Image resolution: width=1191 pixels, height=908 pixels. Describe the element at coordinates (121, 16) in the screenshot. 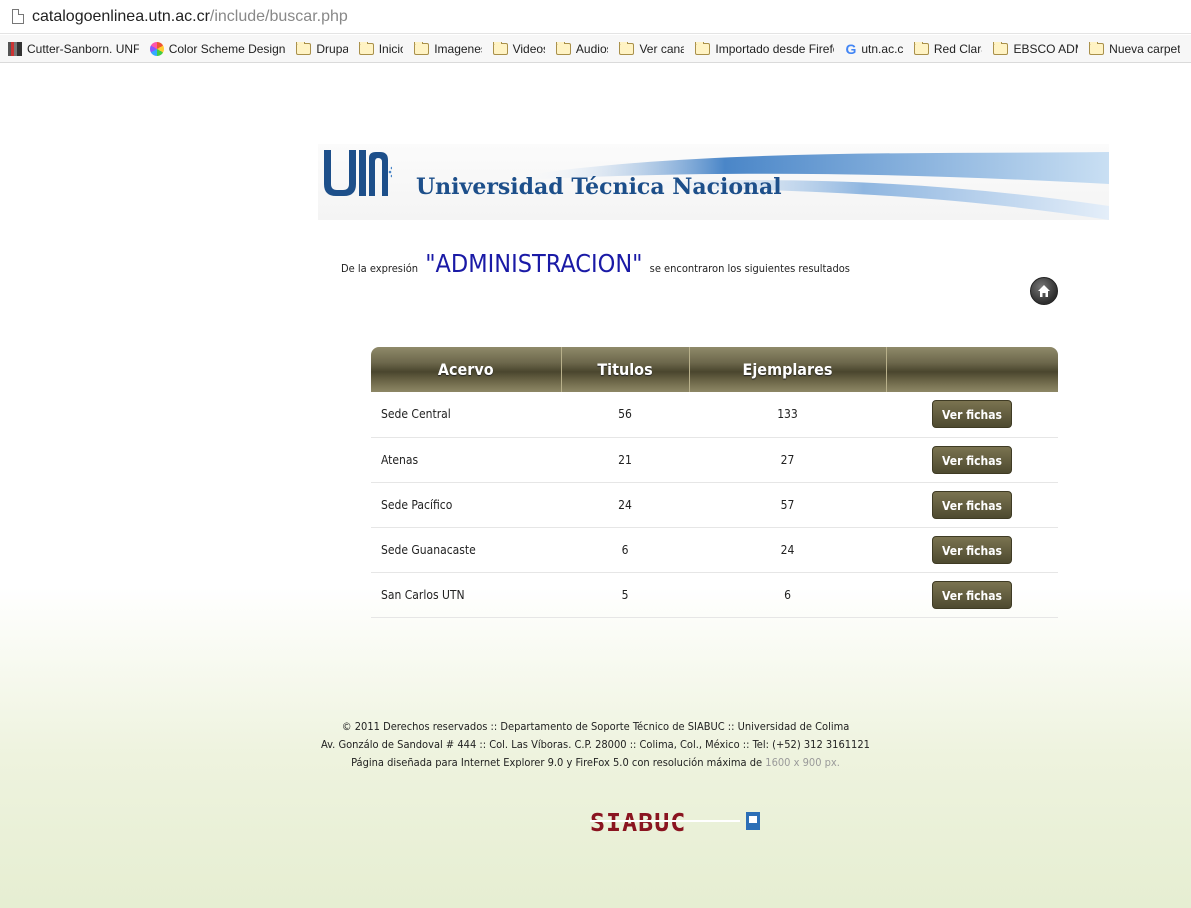

I see `url-host: catalogoenlinea.utn.ac.cr` at that location.